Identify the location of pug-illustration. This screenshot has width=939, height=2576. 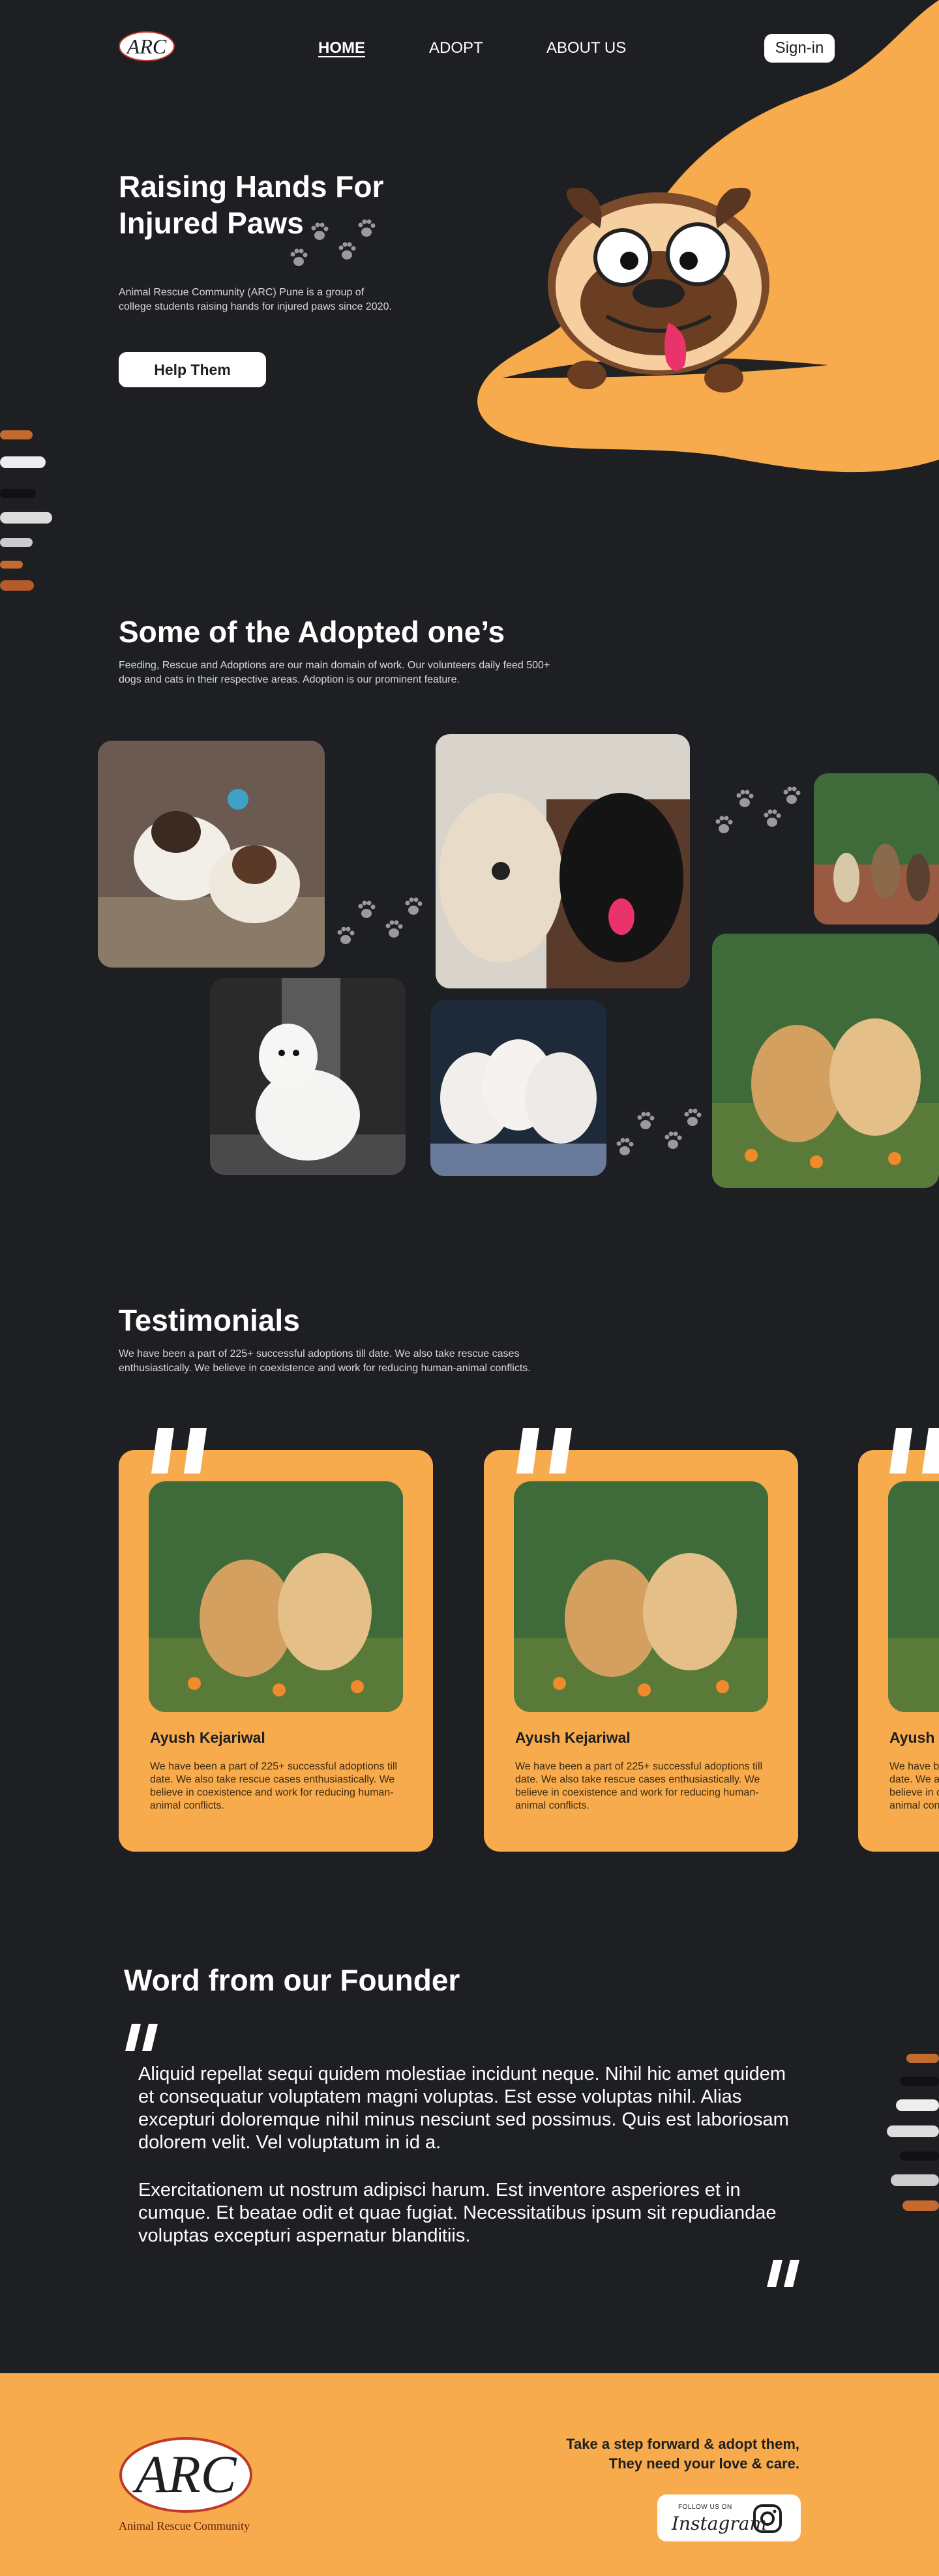
(665, 290).